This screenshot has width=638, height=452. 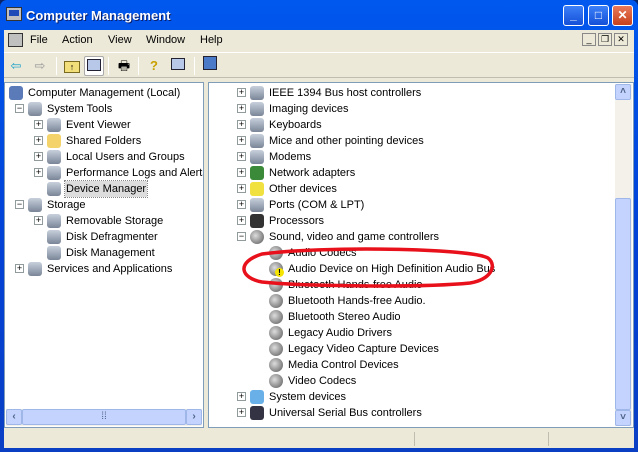 What do you see at coordinates (39, 40) in the screenshot?
I see `menu-file: File` at bounding box center [39, 40].